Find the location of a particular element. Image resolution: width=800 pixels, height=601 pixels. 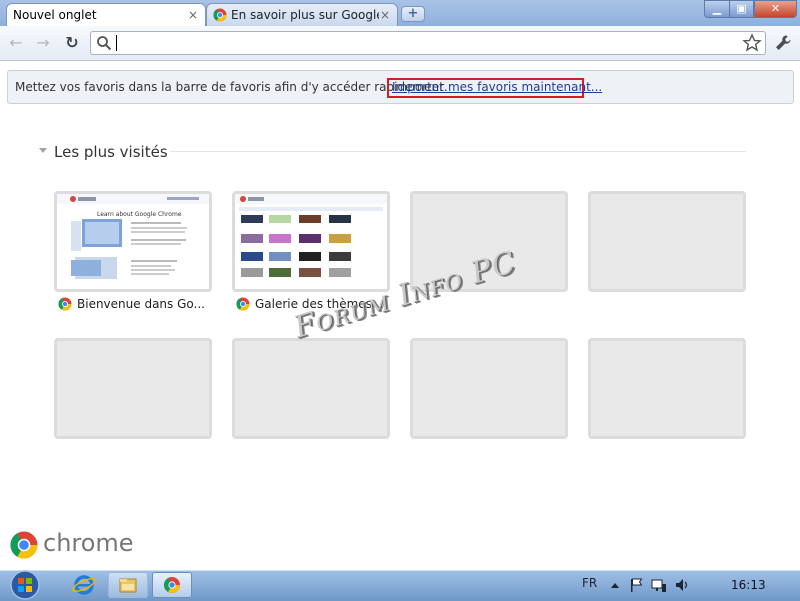

preview-heading: Learn about Google Chrome is located at coordinates (139, 214).